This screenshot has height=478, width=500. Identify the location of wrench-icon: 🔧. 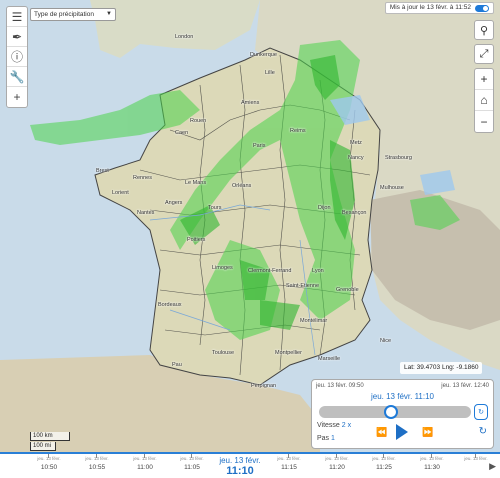
(17, 76).